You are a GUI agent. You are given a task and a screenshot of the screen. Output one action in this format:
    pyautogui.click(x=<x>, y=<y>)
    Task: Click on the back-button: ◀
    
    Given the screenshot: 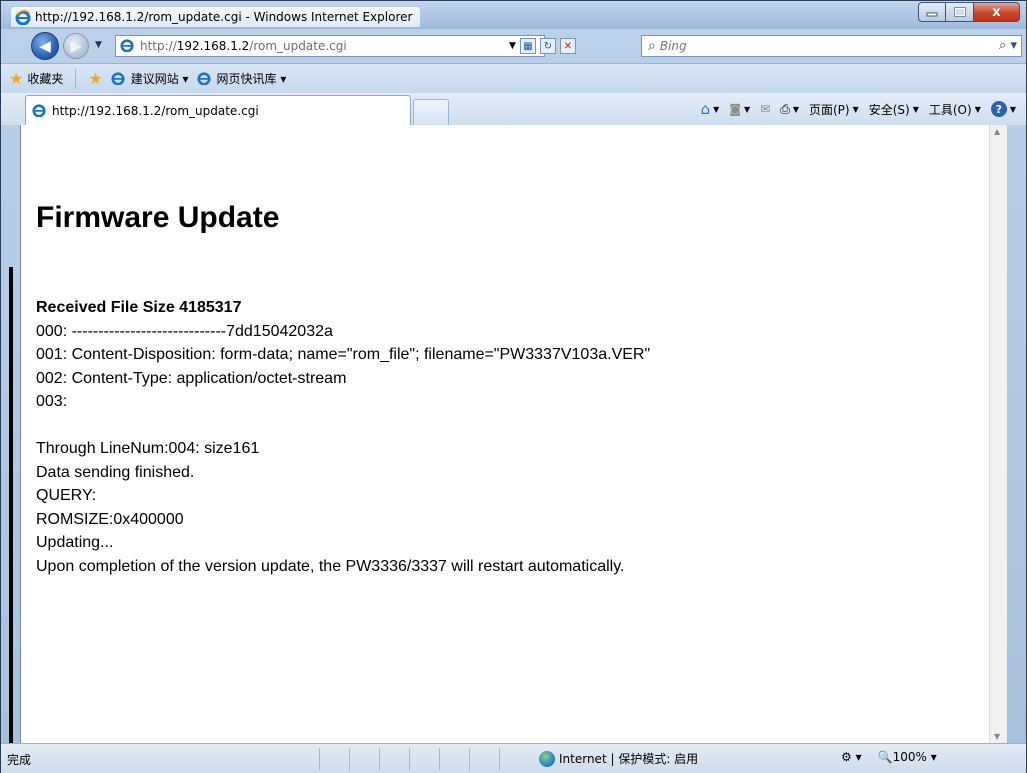 What is the action you would take?
    pyautogui.click(x=45, y=46)
    